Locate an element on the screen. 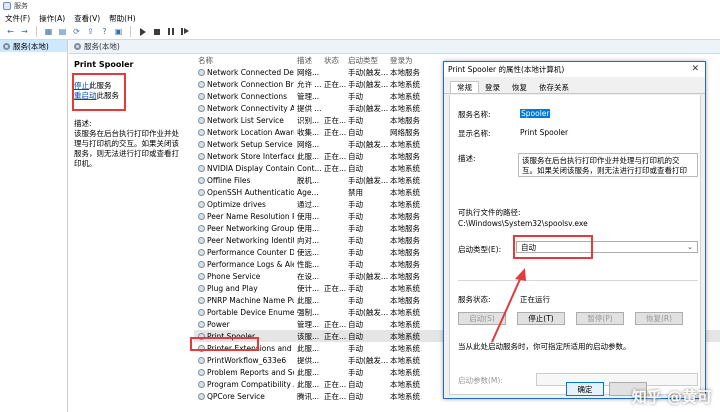  annotation-arrow is located at coordinates (508, 305).